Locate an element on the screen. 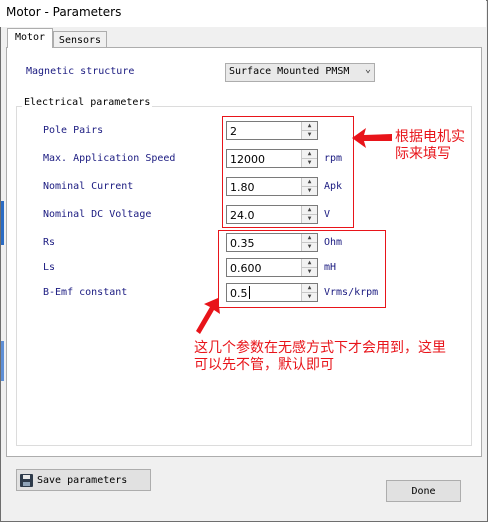 The width and height of the screenshot is (488, 522). magnetic-structure-label: Magnetic structure is located at coordinates (80, 71).